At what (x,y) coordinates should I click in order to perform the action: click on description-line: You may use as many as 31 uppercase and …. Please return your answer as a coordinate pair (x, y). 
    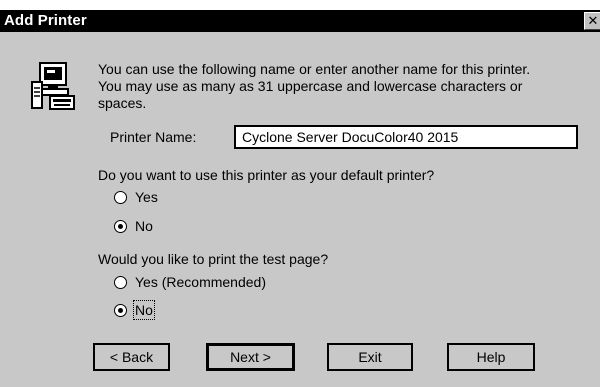
    Looking at the image, I should click on (310, 86).